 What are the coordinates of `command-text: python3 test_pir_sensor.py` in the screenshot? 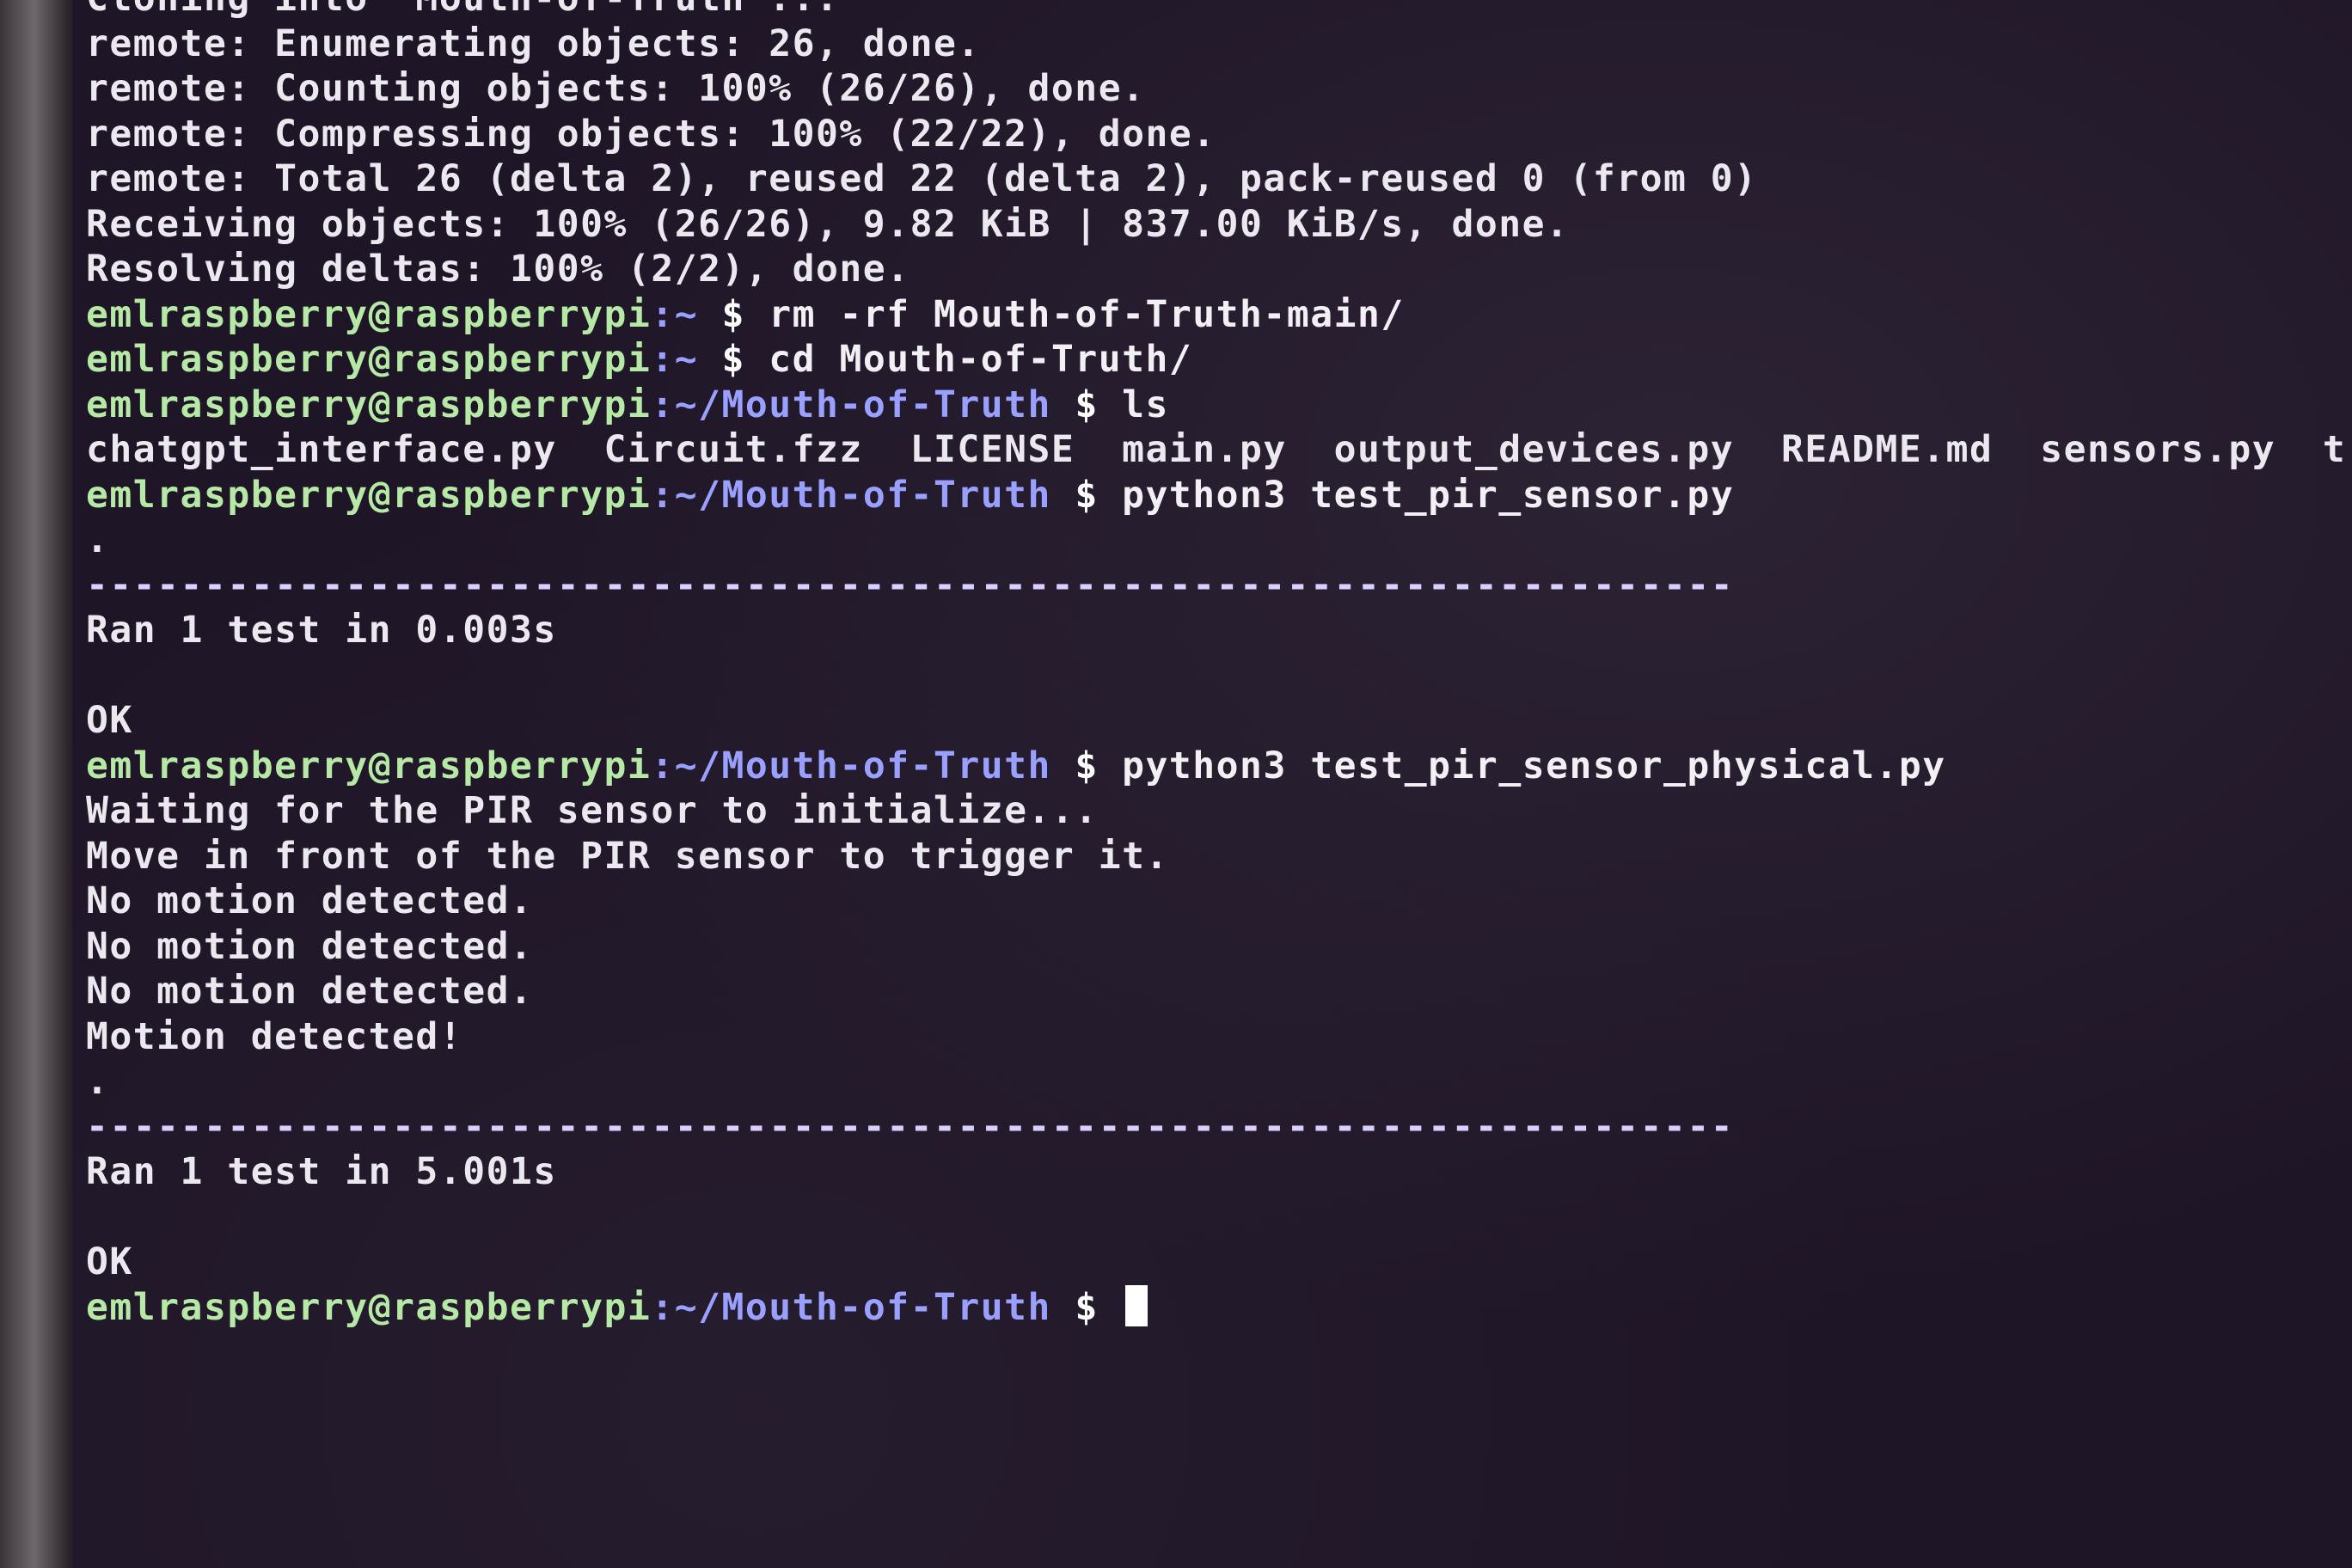 It's located at (1428, 495).